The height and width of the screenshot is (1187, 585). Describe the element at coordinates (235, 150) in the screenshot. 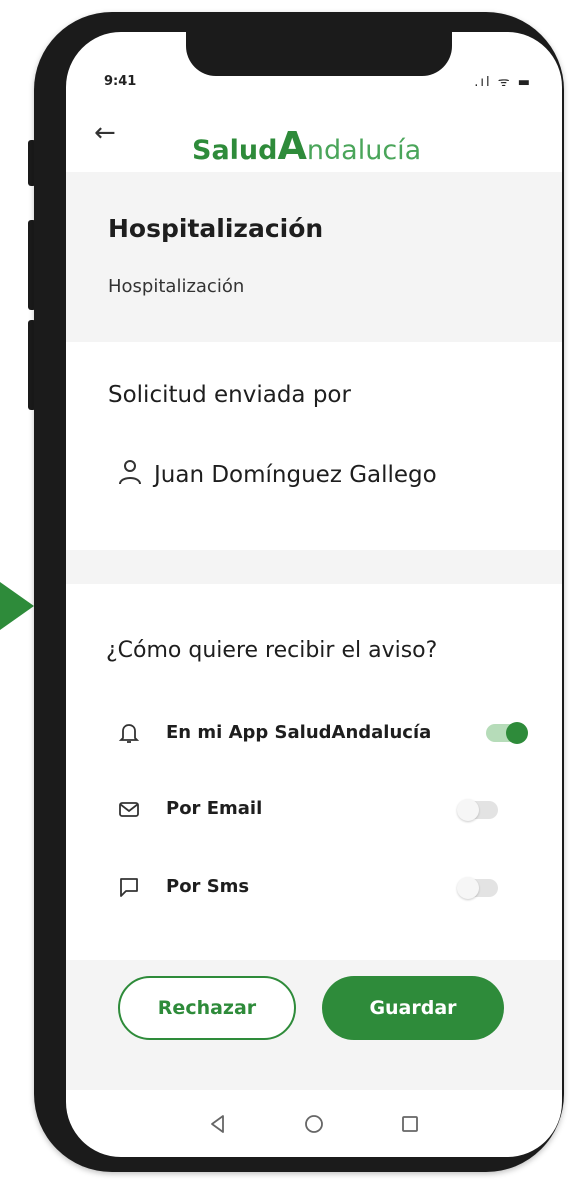

I see `logo-salud: Salud` at that location.